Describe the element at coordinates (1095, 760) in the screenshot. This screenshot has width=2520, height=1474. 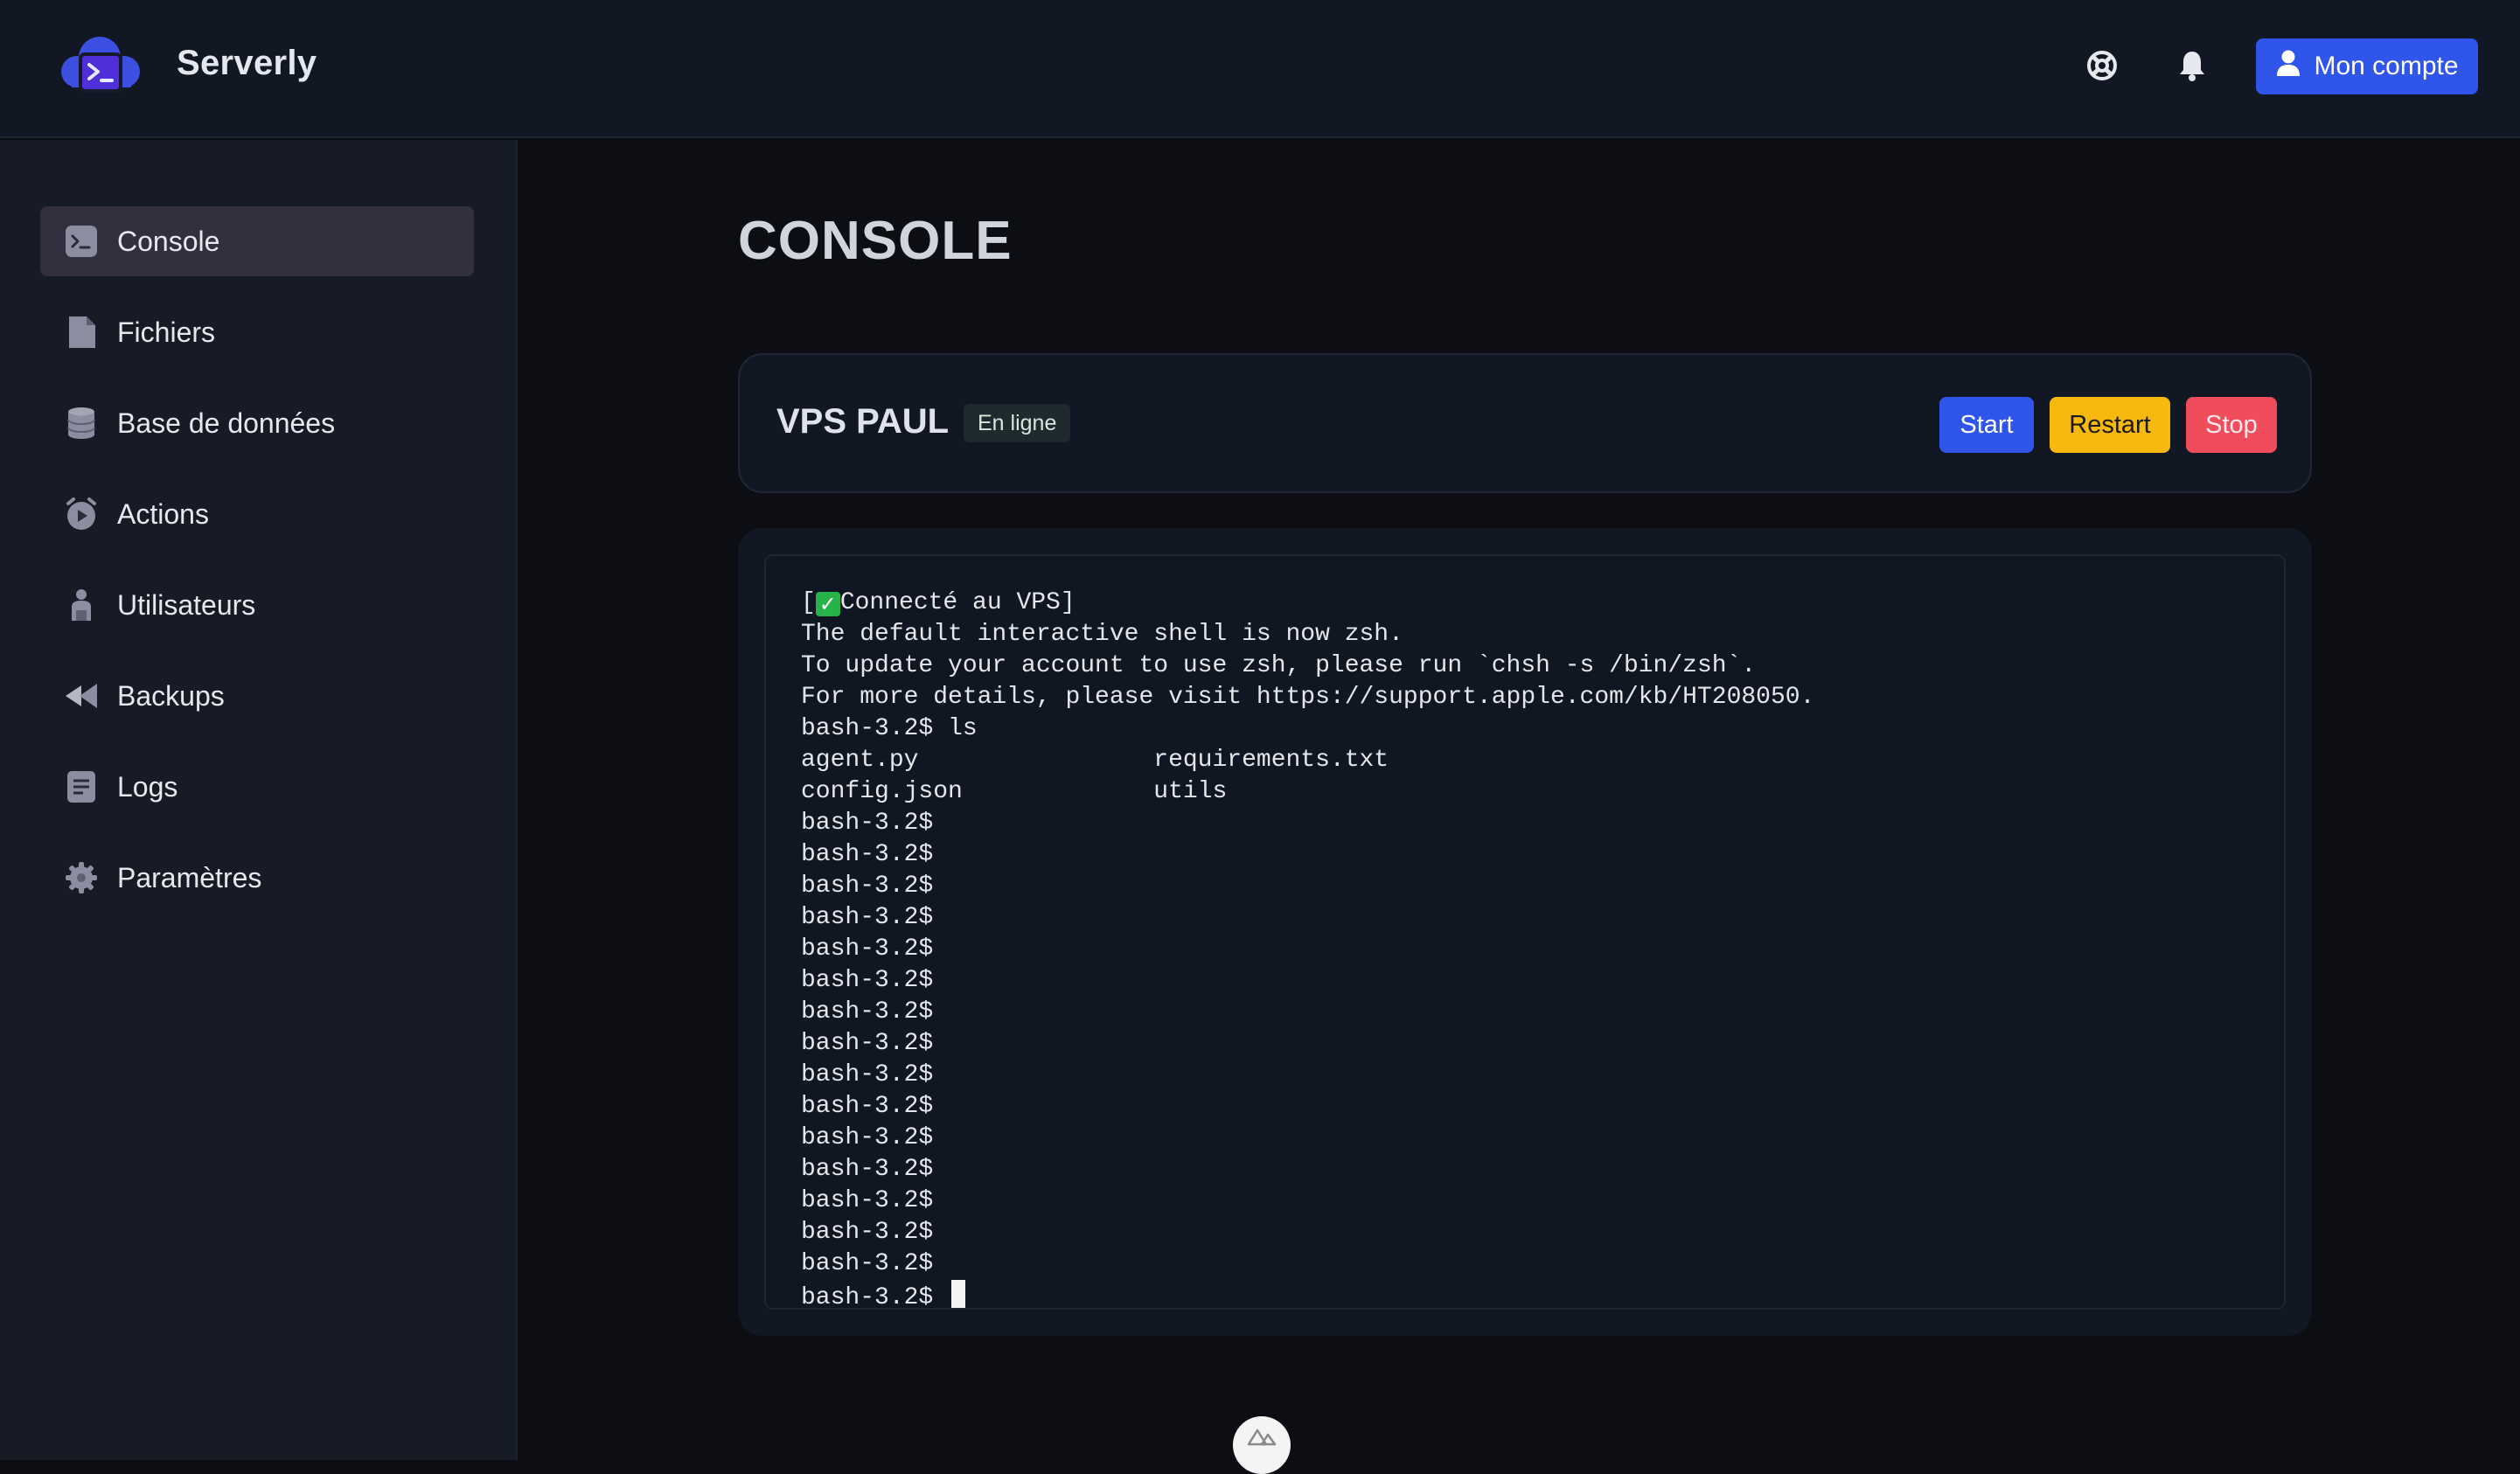
I see `terminal-line: agent.py requirements.txt` at that location.